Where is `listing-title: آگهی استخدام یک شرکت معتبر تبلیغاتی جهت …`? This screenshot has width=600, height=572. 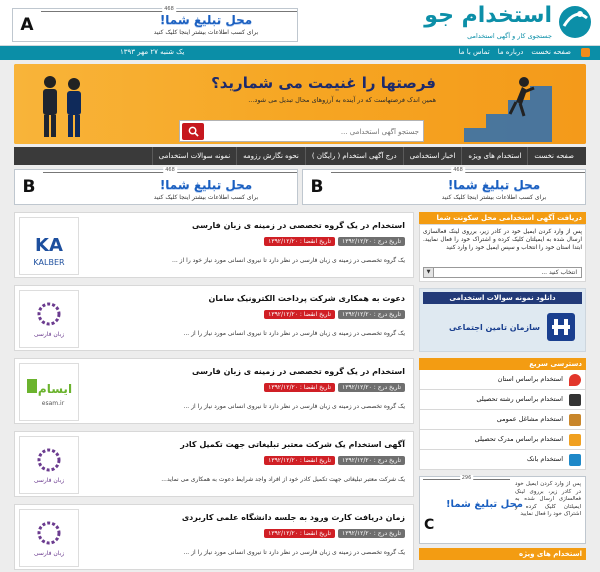 listing-title: آگهی استخدام یک شرکت معتبر تبلیغاتی جهت … is located at coordinates (292, 444).